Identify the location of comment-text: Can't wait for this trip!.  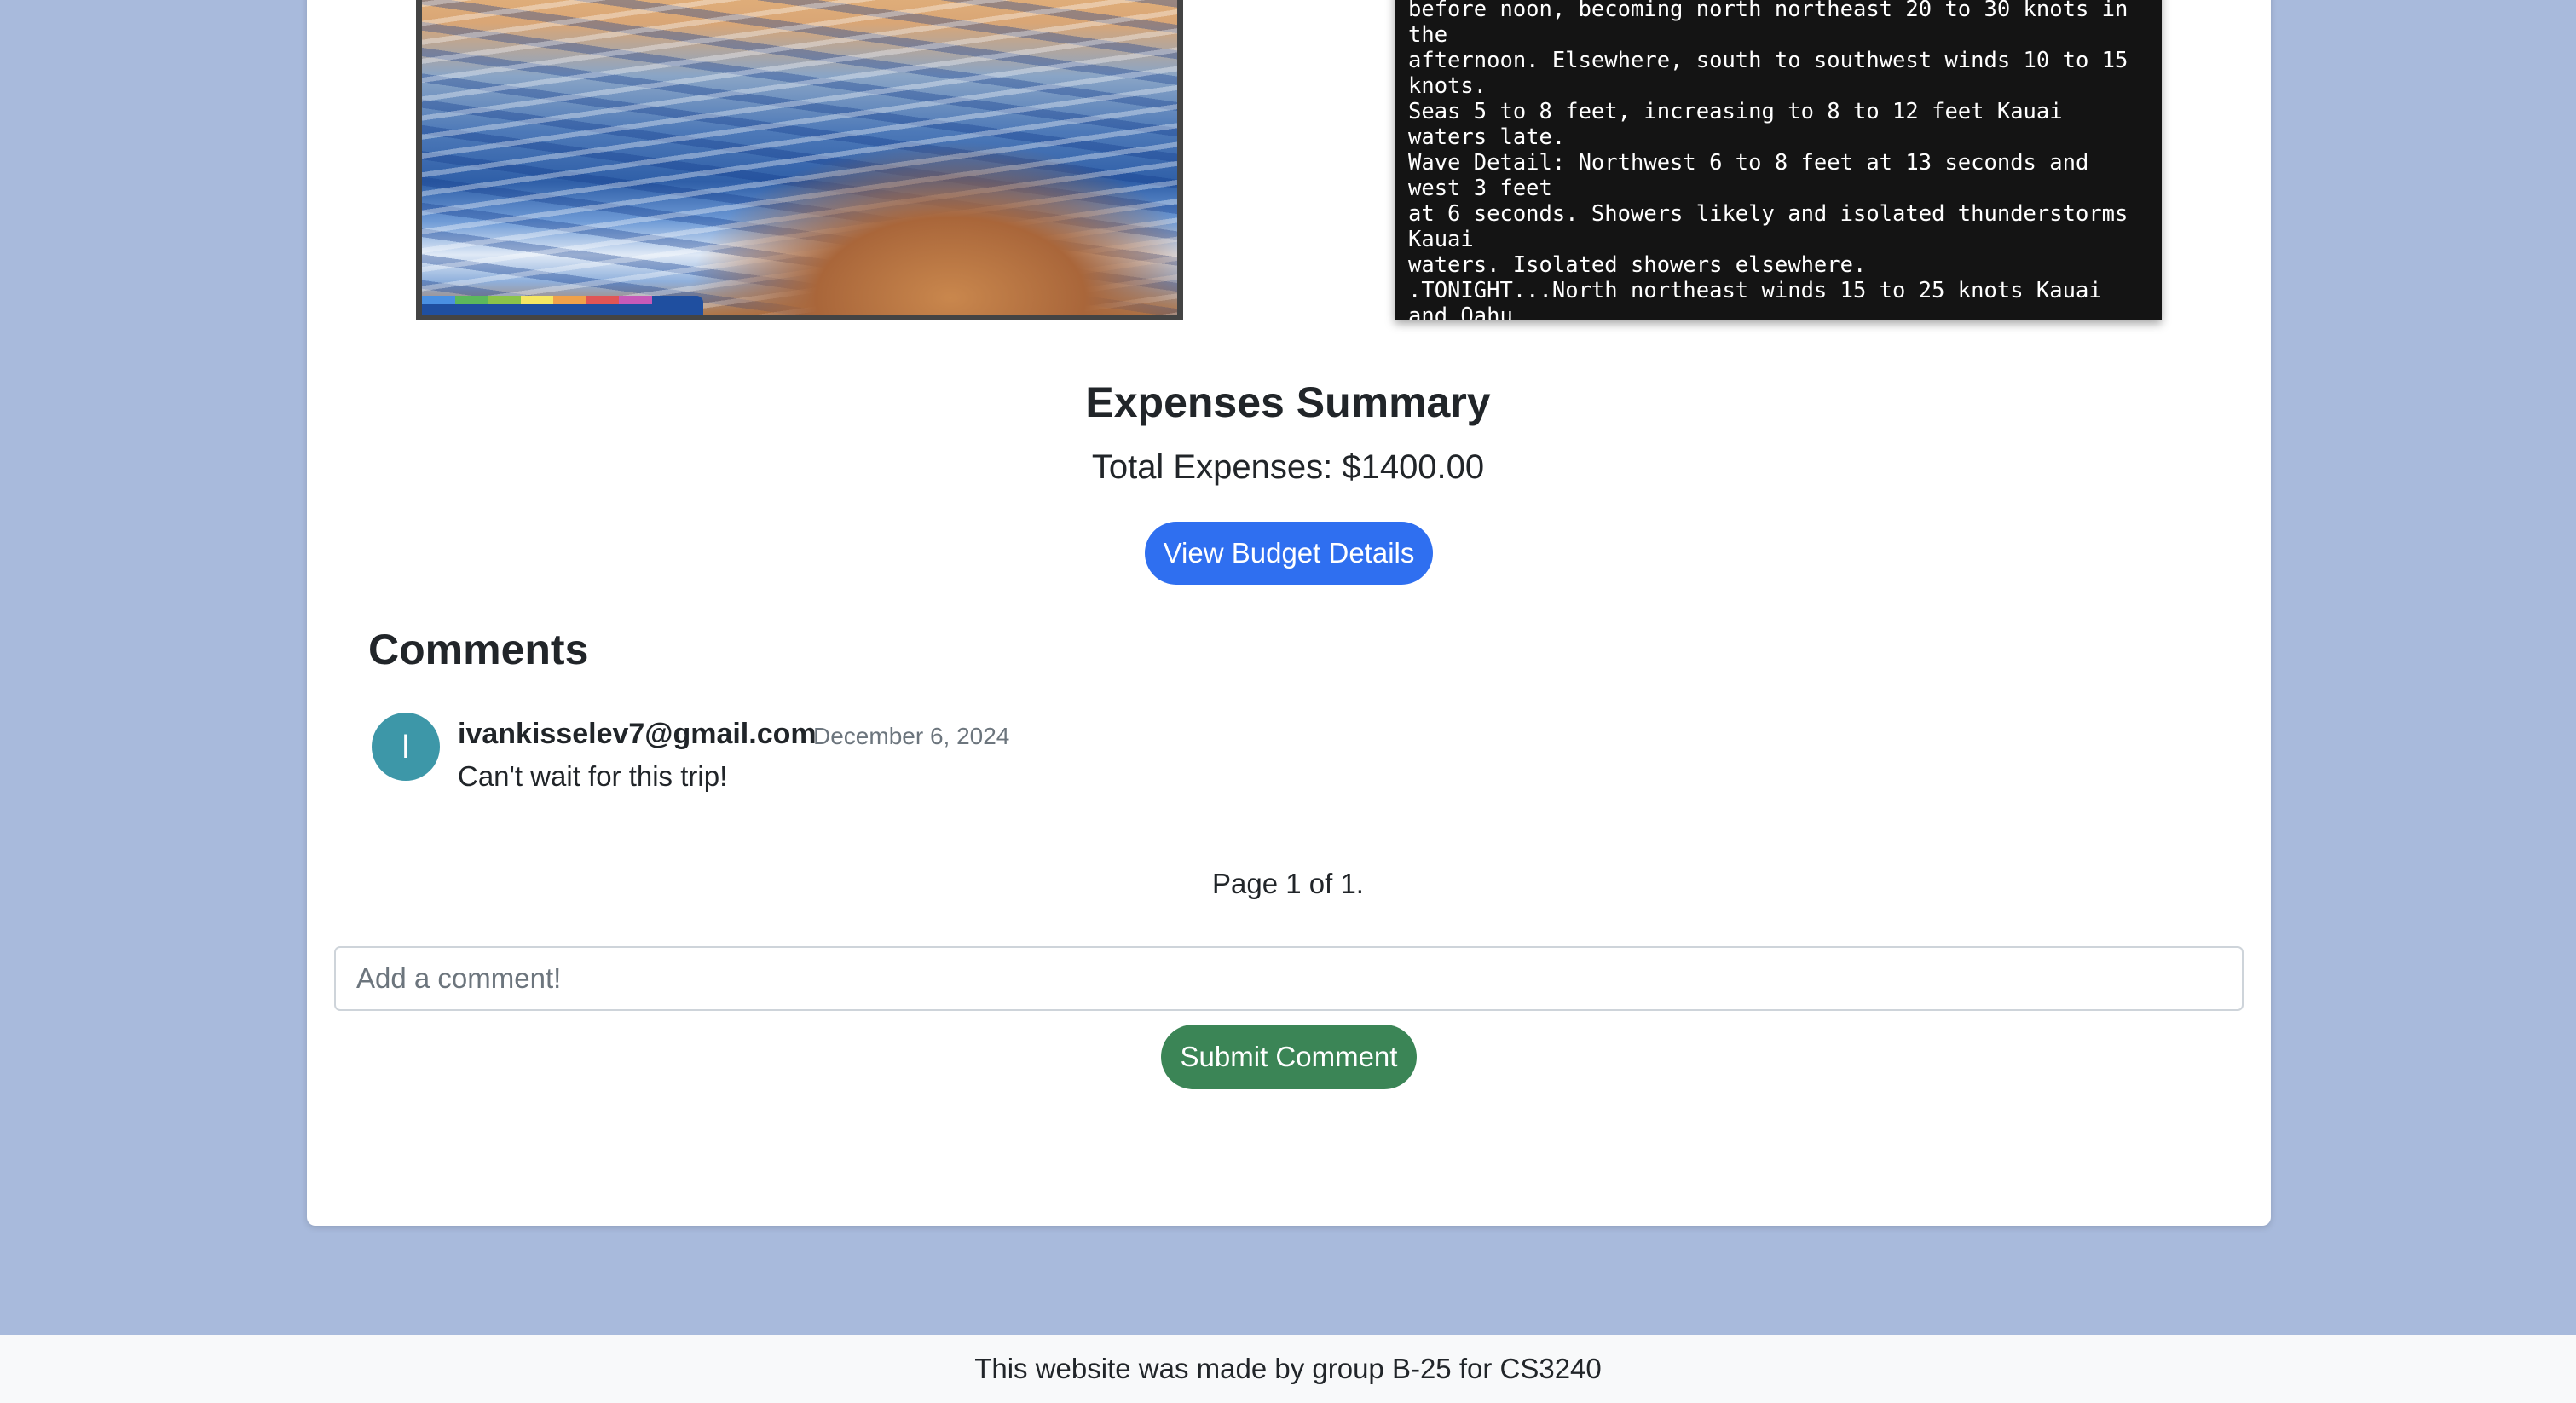
(593, 776).